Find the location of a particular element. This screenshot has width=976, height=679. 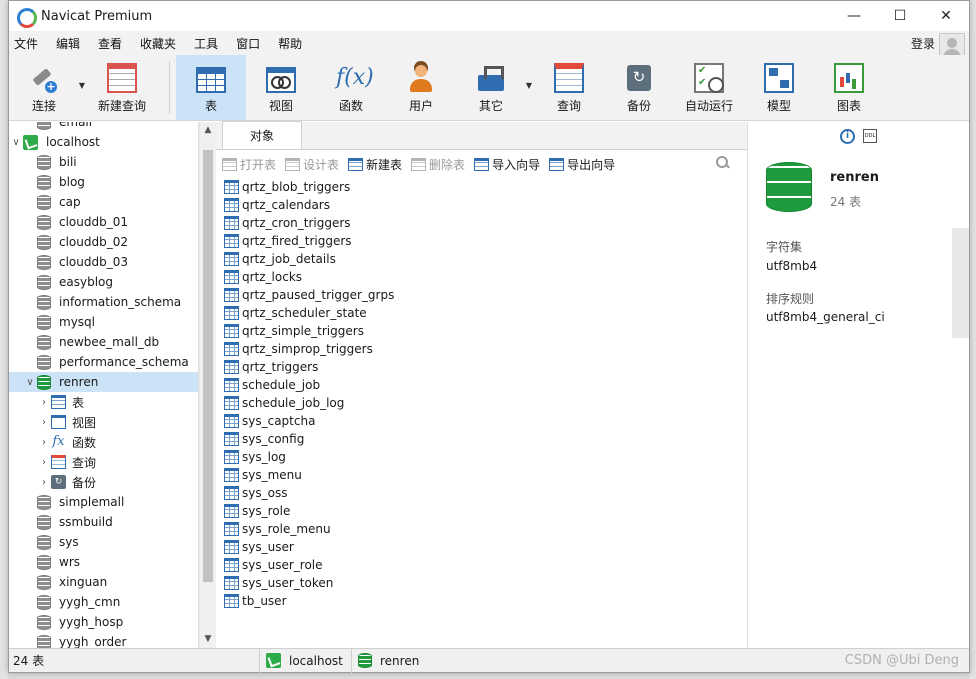

menu-tools: 工具 is located at coordinates (210, 43).